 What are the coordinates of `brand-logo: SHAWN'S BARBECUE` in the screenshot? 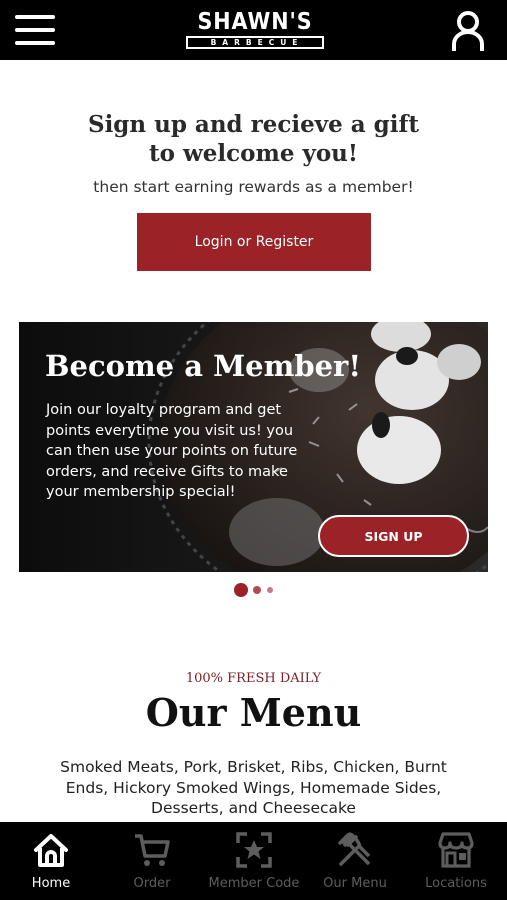 It's located at (255, 31).